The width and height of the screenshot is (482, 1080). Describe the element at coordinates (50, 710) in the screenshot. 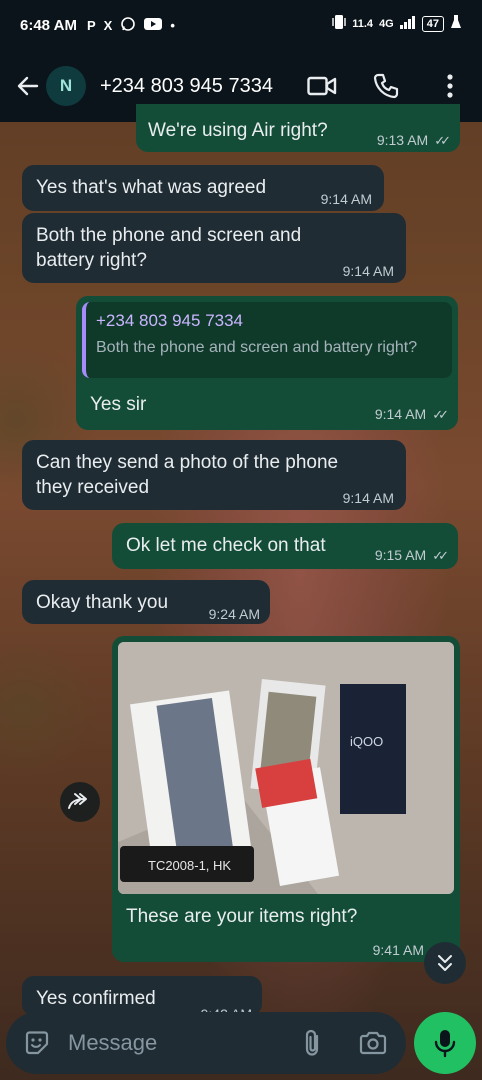

I see `wallpaper-leaf` at that location.